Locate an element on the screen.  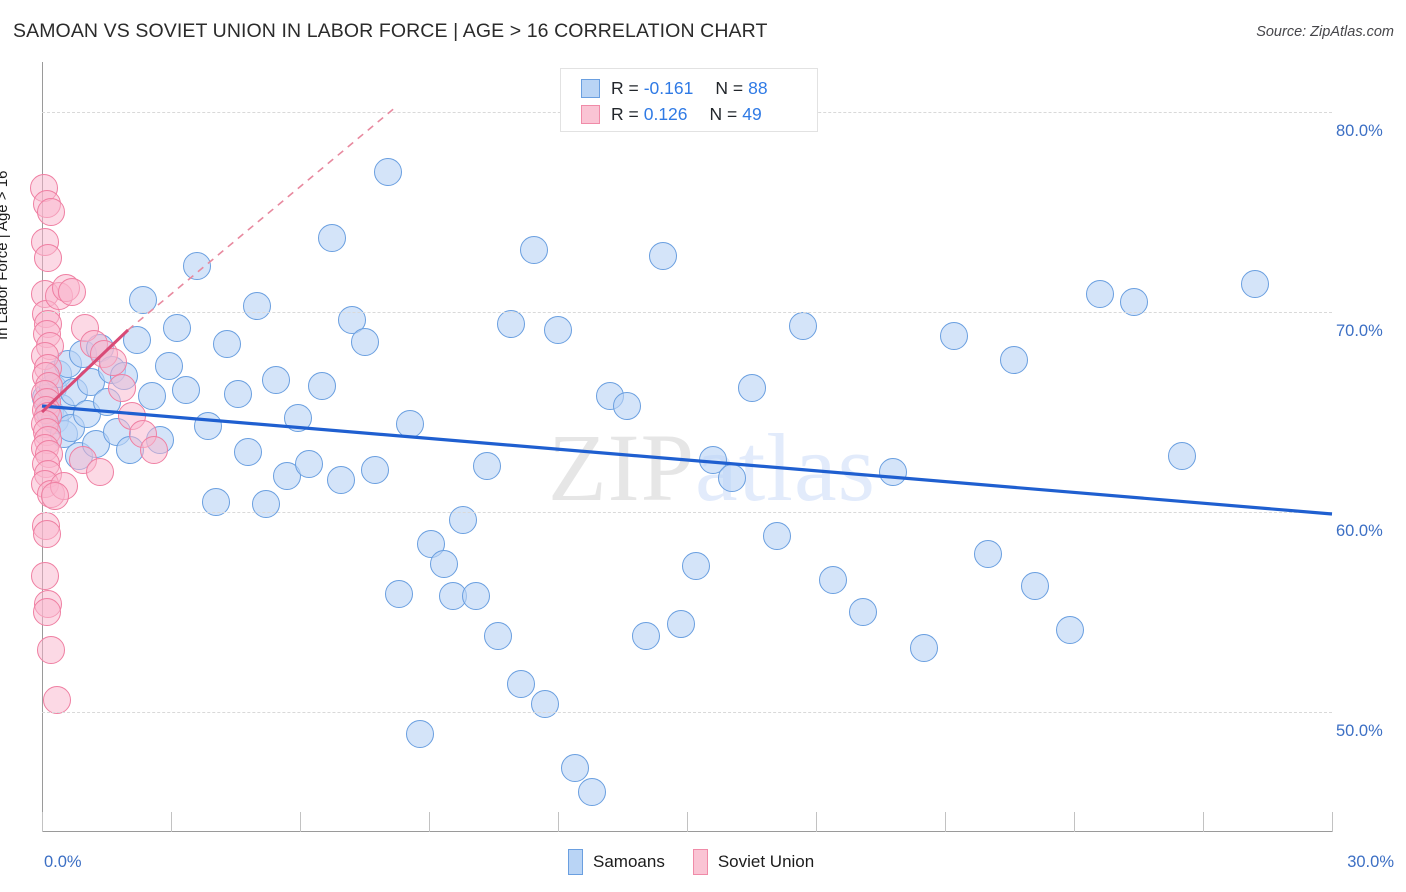
legend-item-samoans: Samoans is located at coordinates (616, 862).